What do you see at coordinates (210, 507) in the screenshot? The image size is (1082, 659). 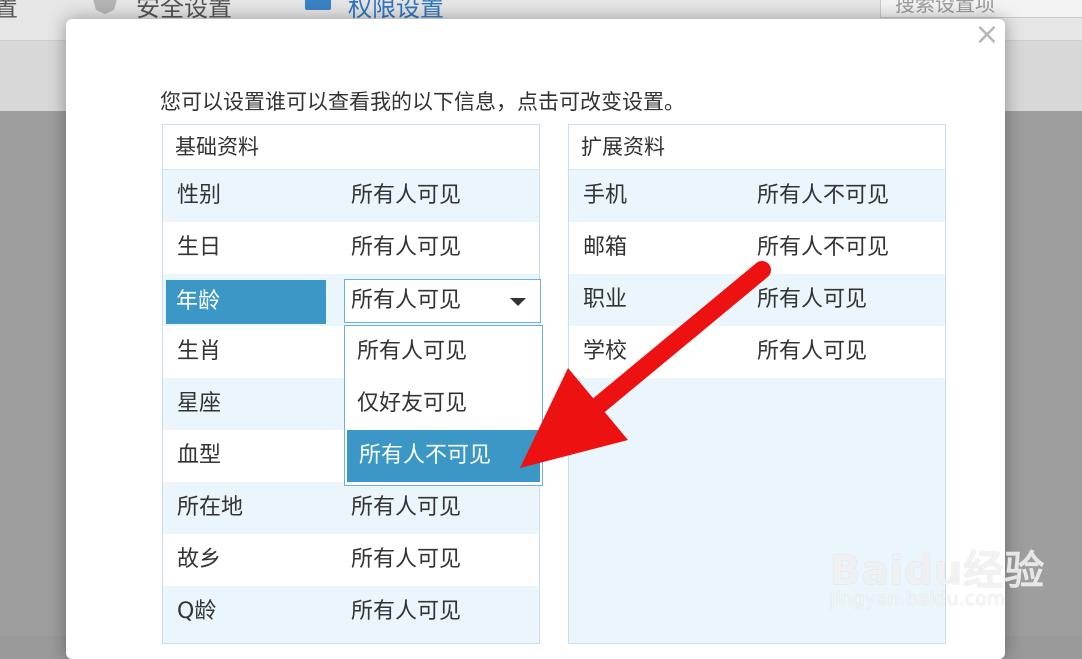 I see `setting-label: 所在地` at bounding box center [210, 507].